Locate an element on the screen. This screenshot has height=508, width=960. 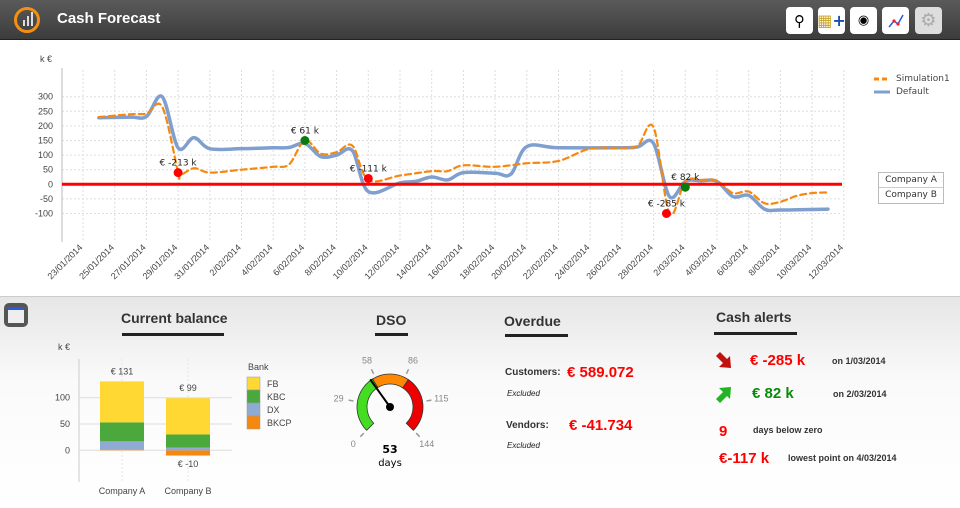
marker-label: € -213 k is located at coordinates (179, 164).